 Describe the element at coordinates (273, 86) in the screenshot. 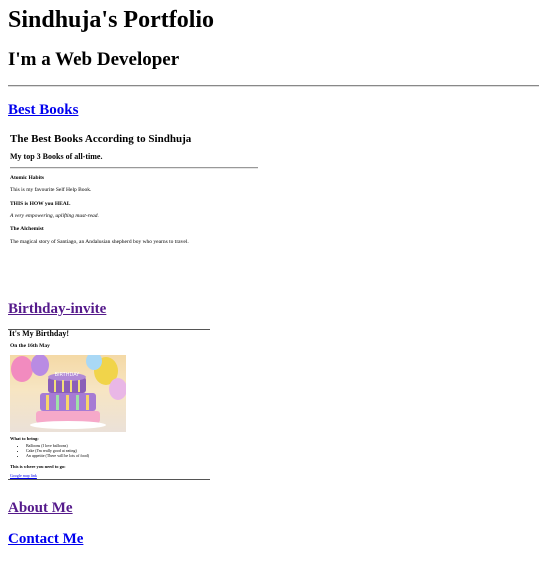

I see `header-divider` at that location.